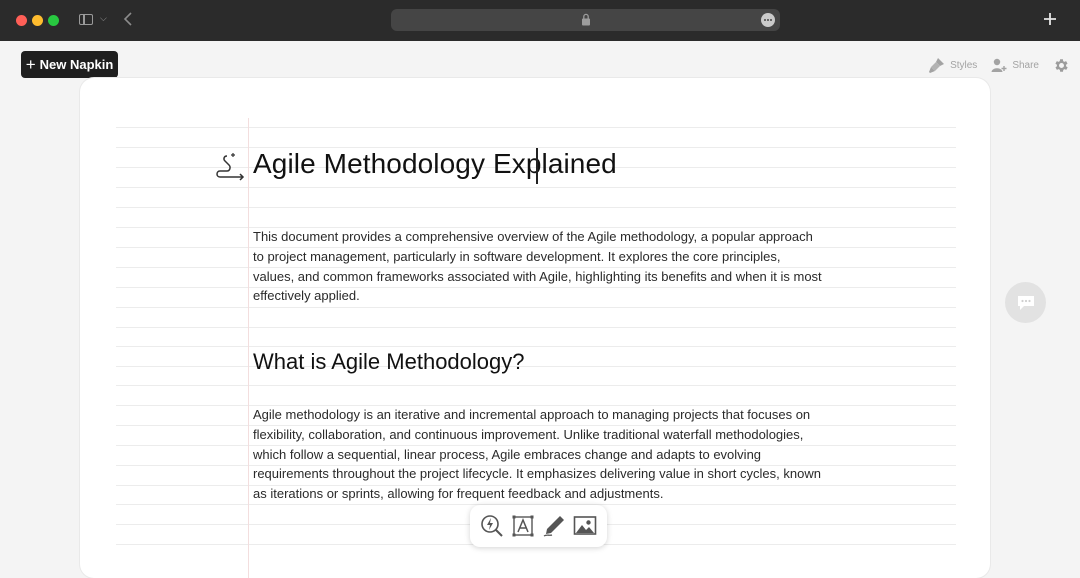 This screenshot has width=1080, height=578. I want to click on text-caret, so click(537, 166).